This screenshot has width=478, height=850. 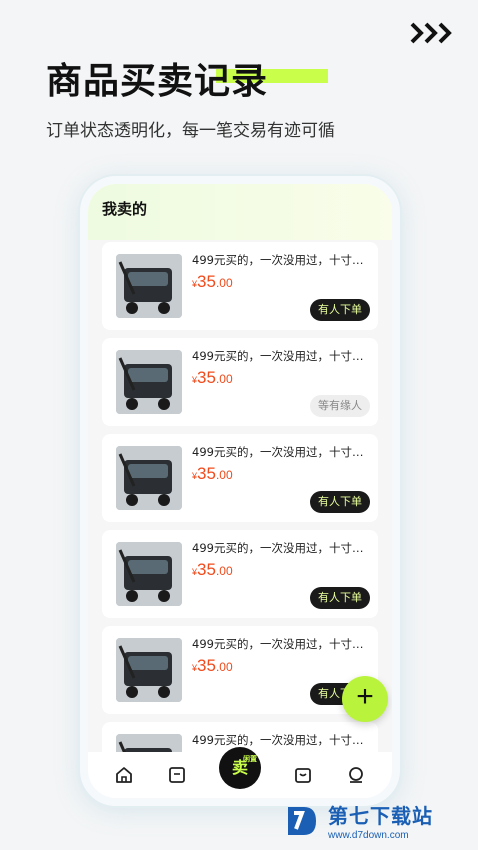 I want to click on watermark: 第七下载站 www.d7down.com, so click(x=357, y=820).